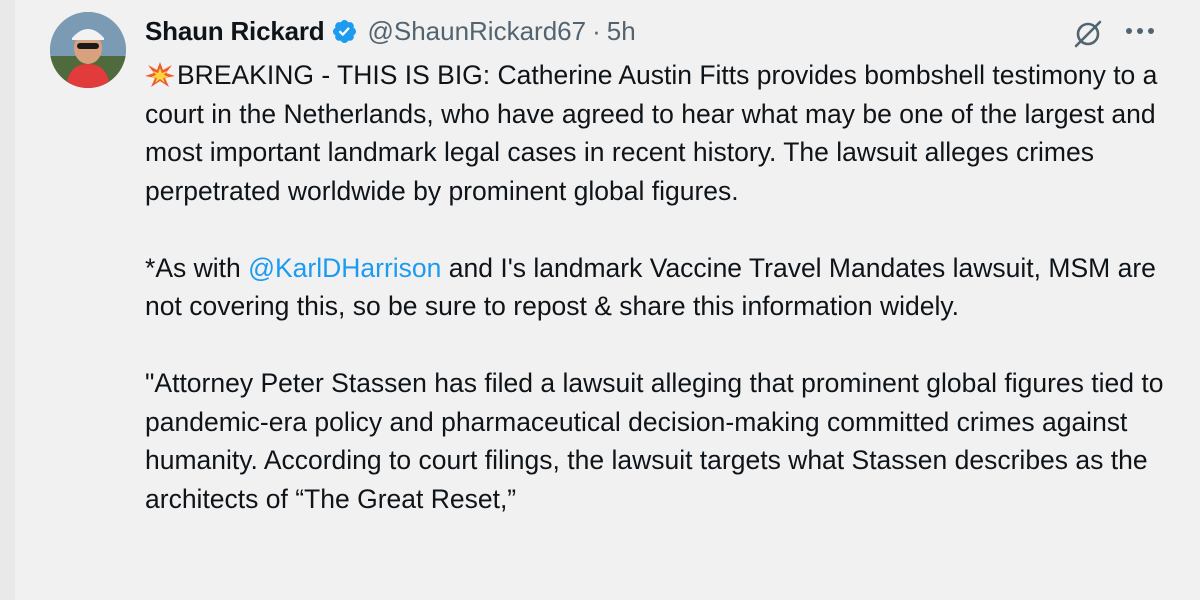 This screenshot has width=1200, height=600. Describe the element at coordinates (344, 268) in the screenshot. I see `mention-link: @KarlDHarrison` at that location.